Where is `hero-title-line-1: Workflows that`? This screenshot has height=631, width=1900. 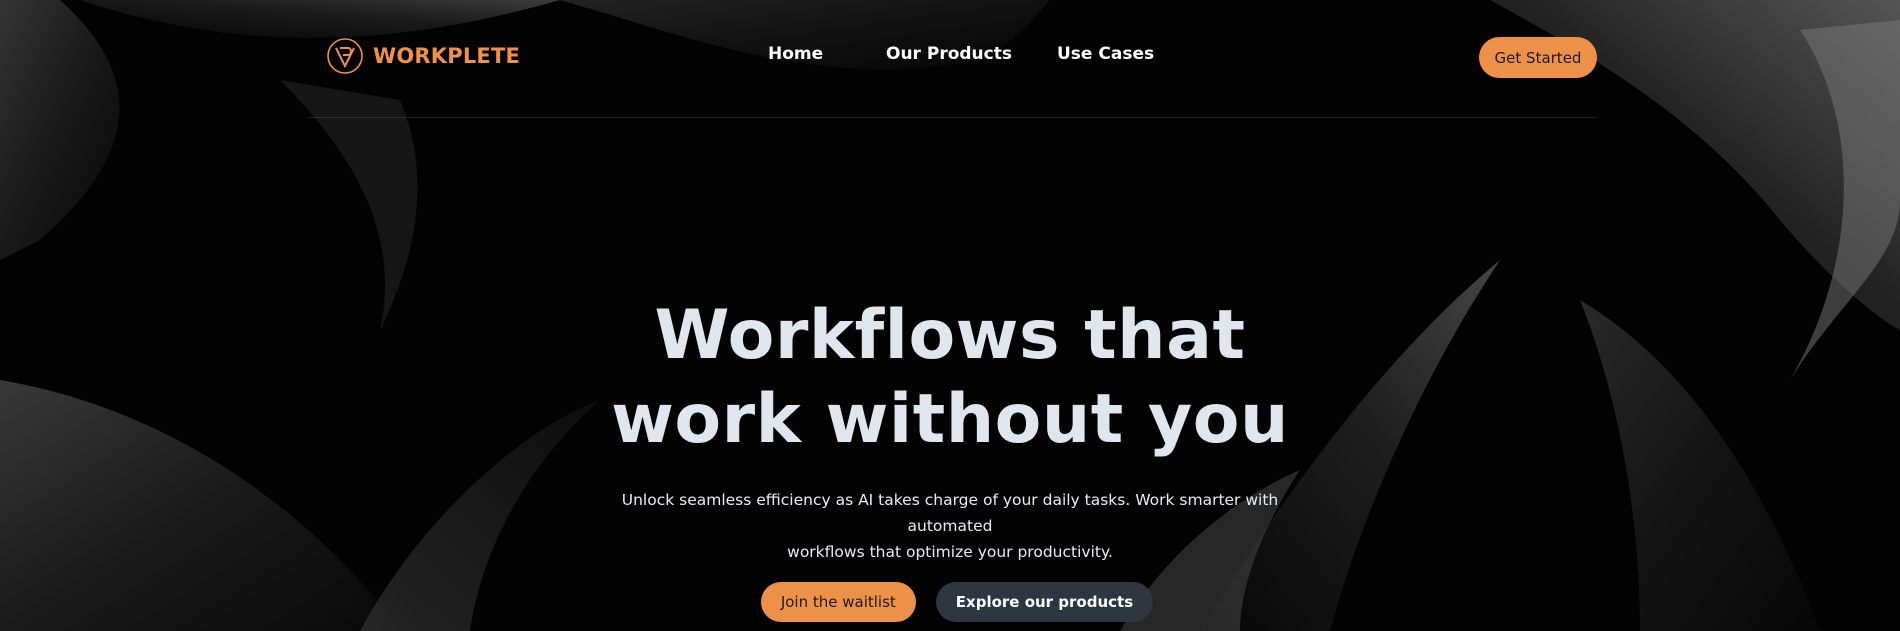
hero-title-line-1: Workflows that is located at coordinates (950, 335).